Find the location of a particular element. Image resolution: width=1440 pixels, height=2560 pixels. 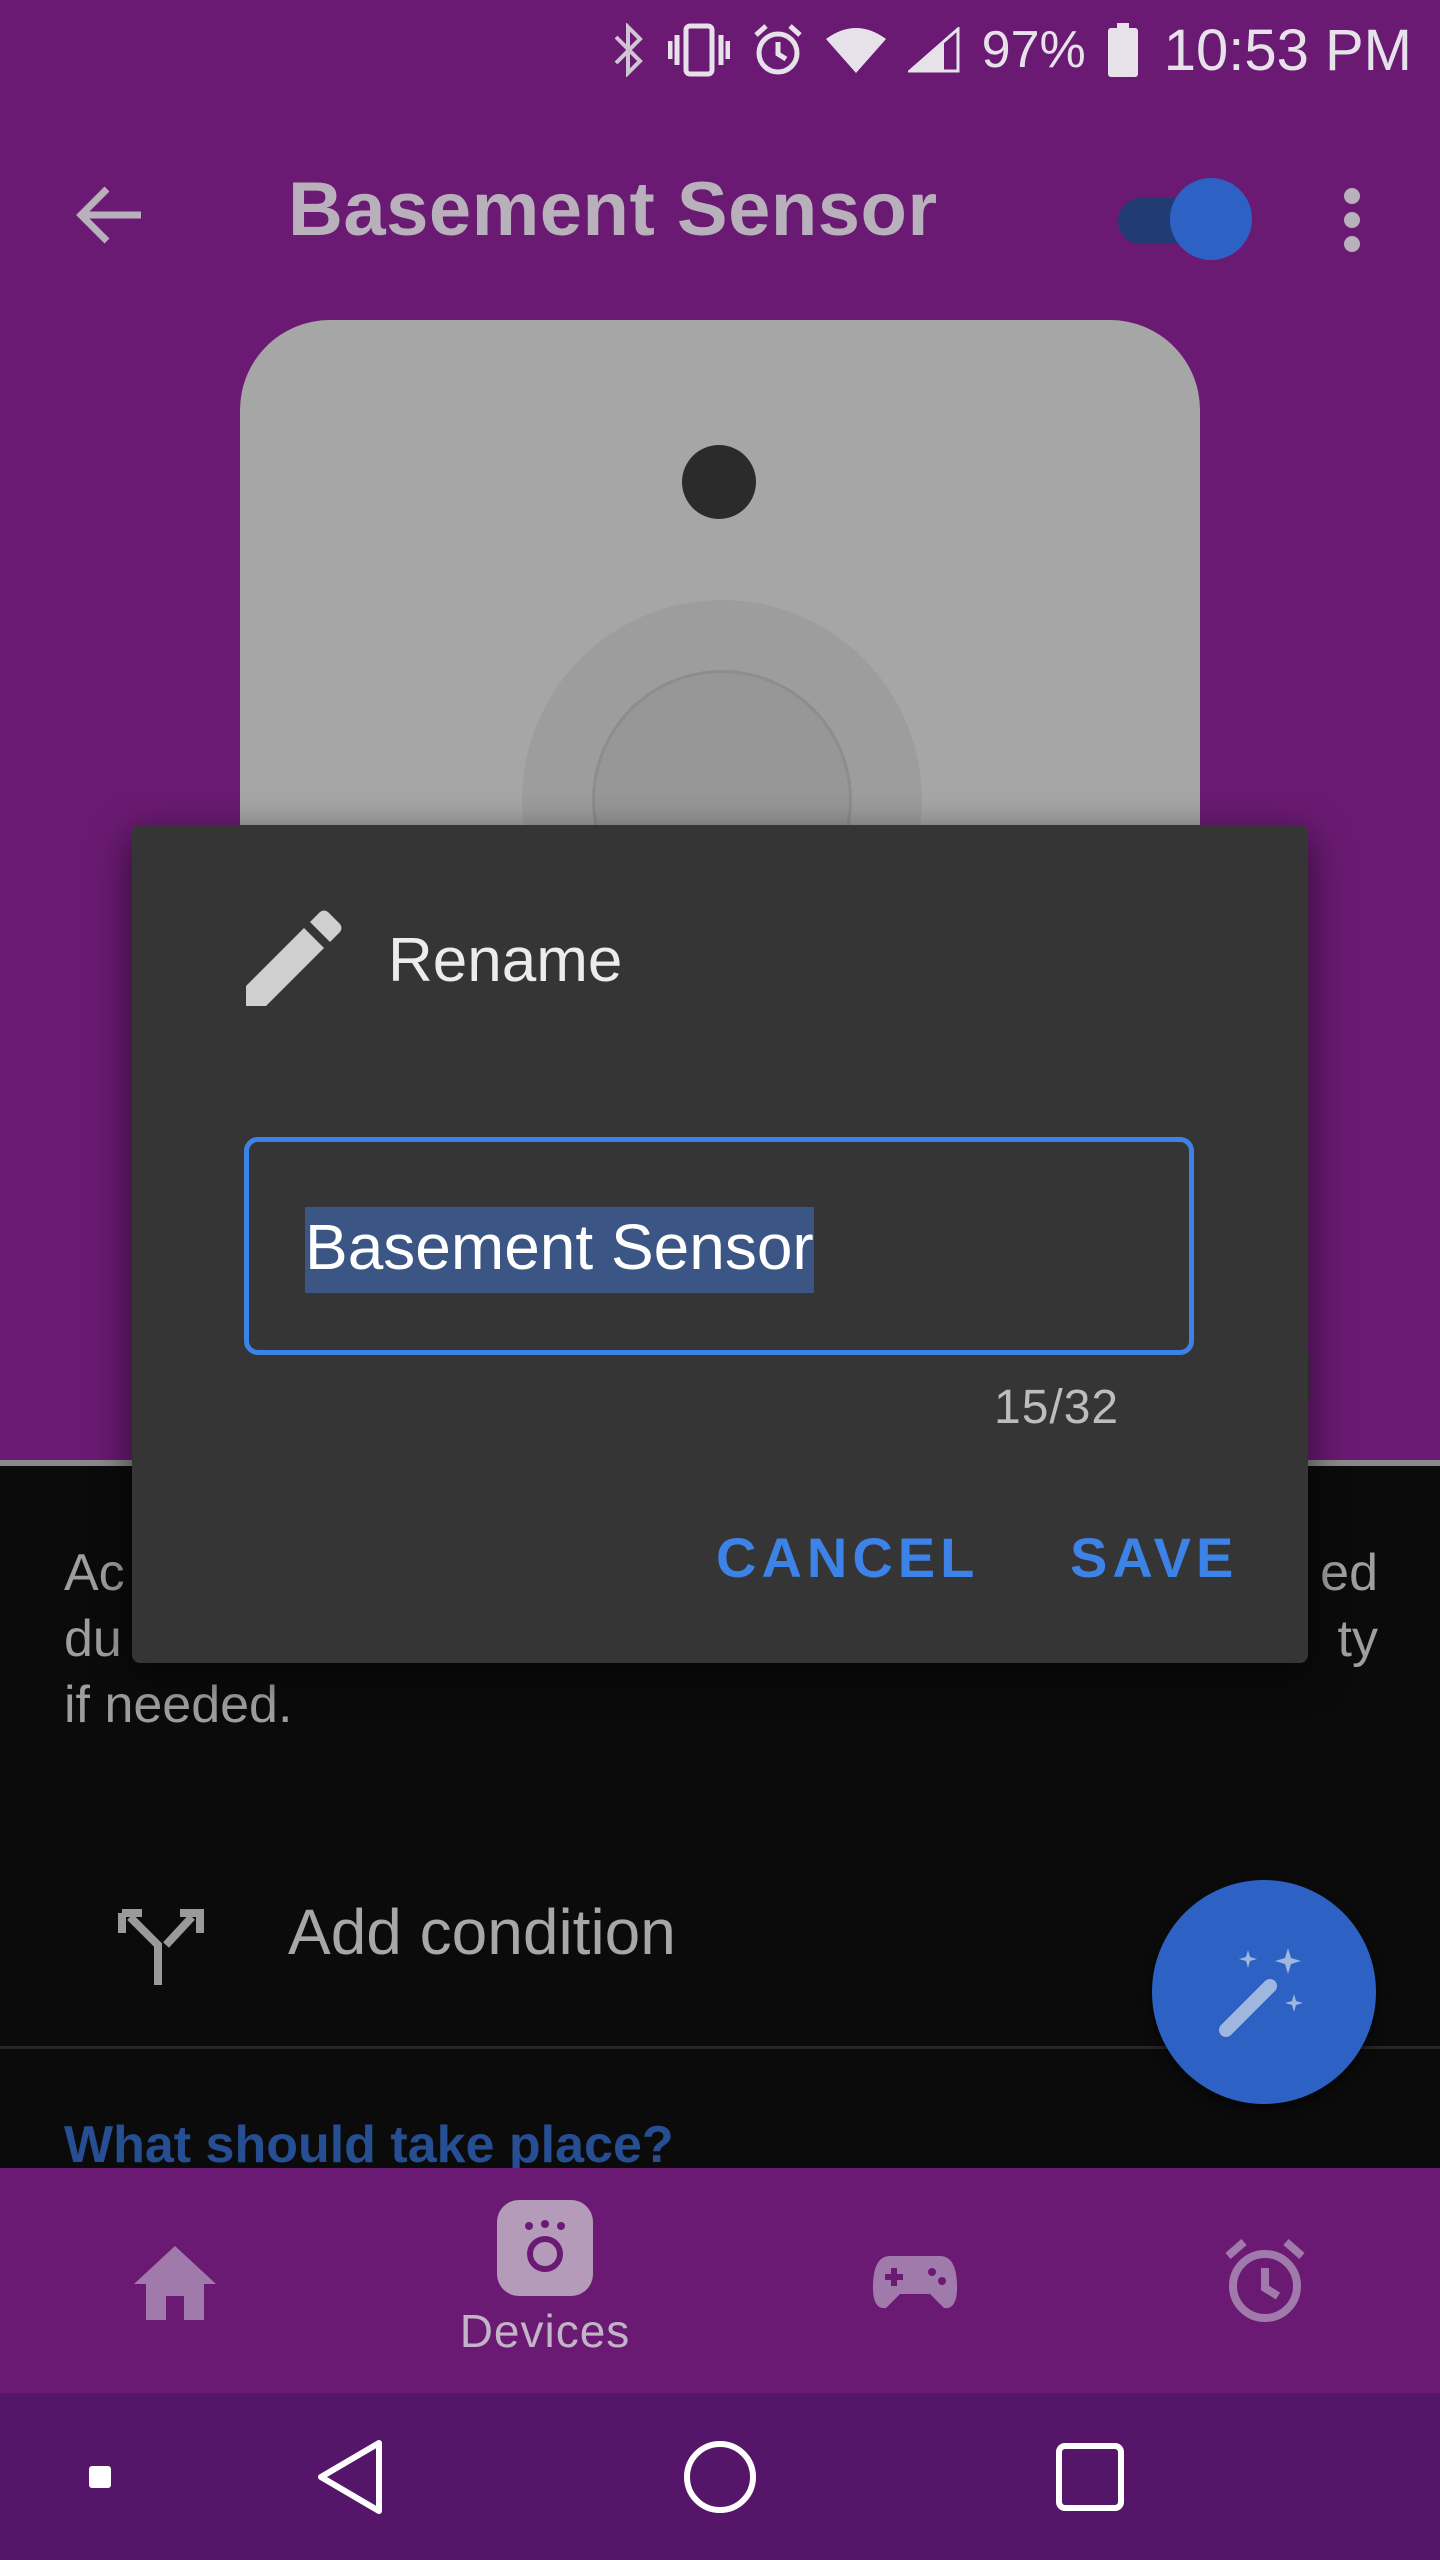

description-left-1: Ac is located at coordinates (94, 1573).